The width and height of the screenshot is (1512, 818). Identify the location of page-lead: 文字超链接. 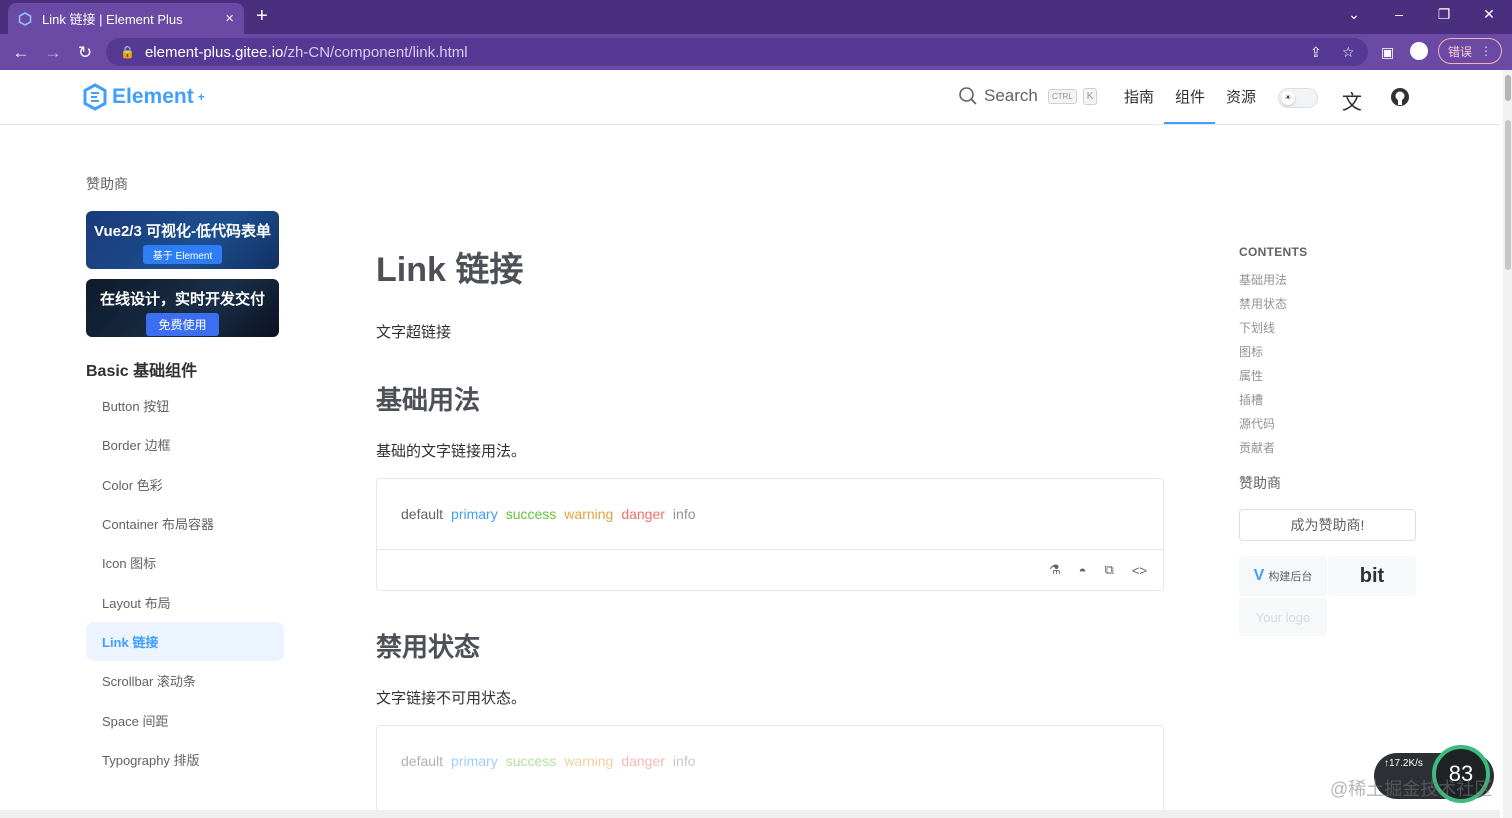
(414, 332).